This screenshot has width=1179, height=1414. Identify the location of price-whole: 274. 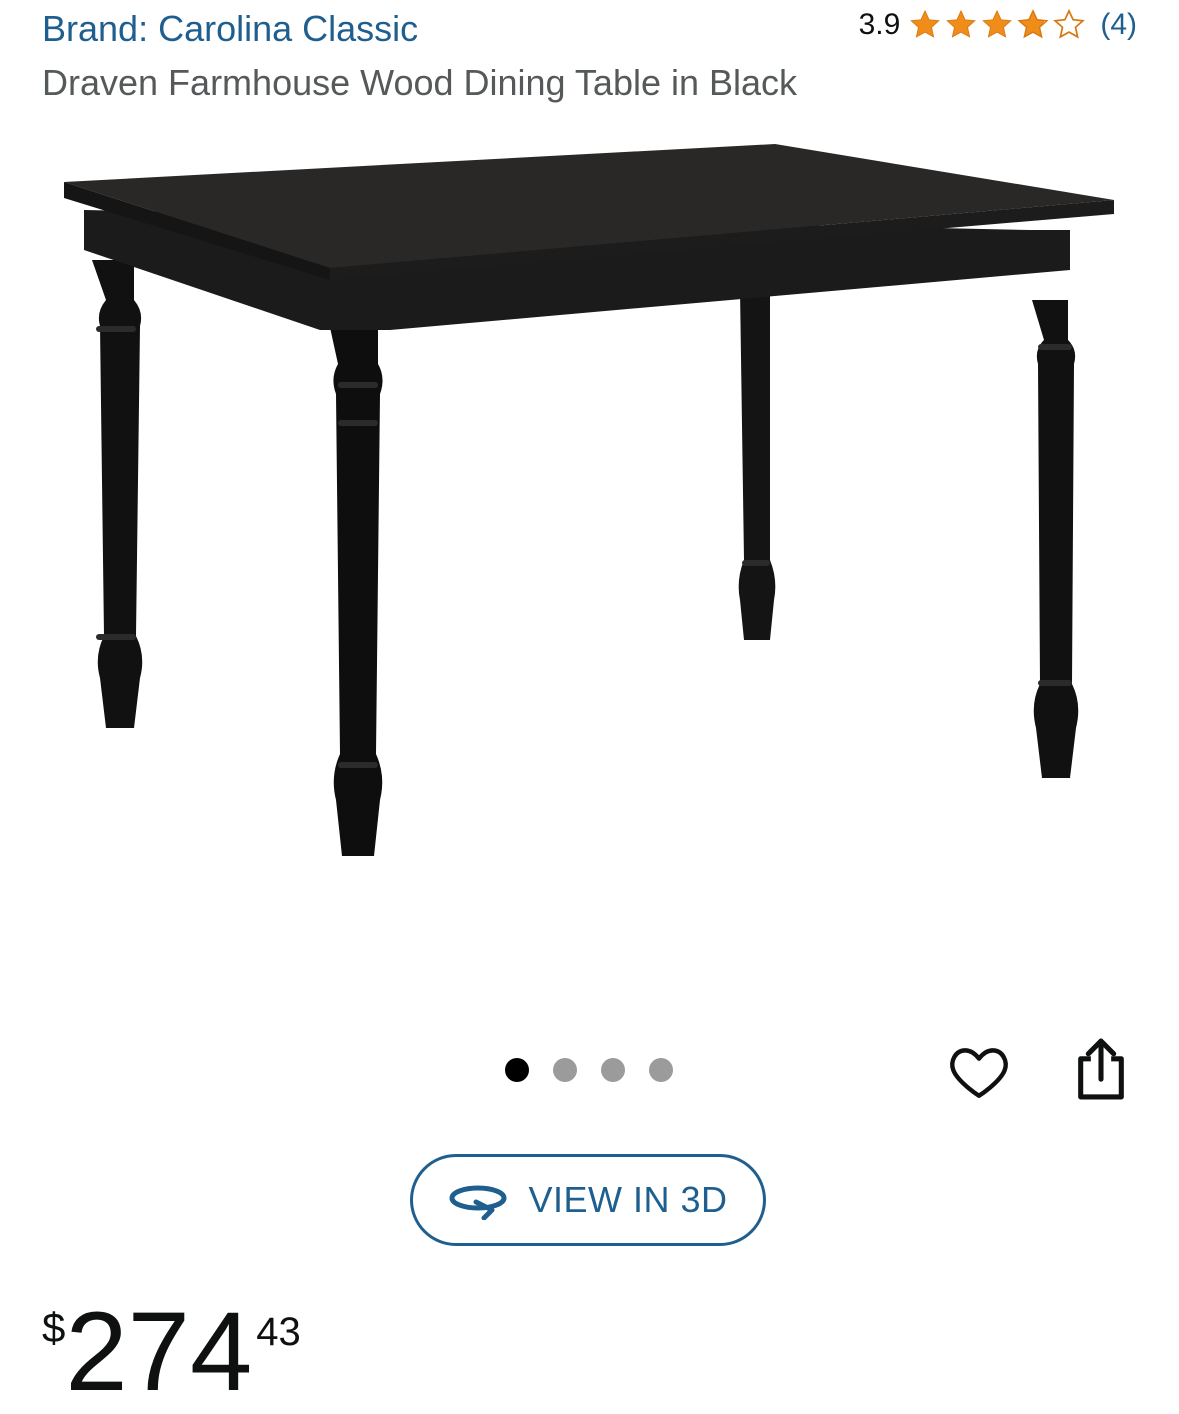
(159, 1351).